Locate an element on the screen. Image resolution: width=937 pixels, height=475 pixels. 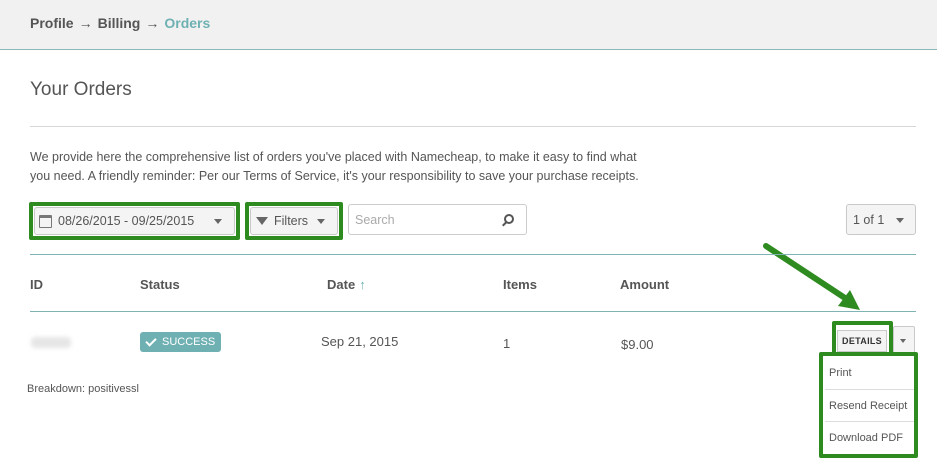
divider is located at coordinates (473, 126).